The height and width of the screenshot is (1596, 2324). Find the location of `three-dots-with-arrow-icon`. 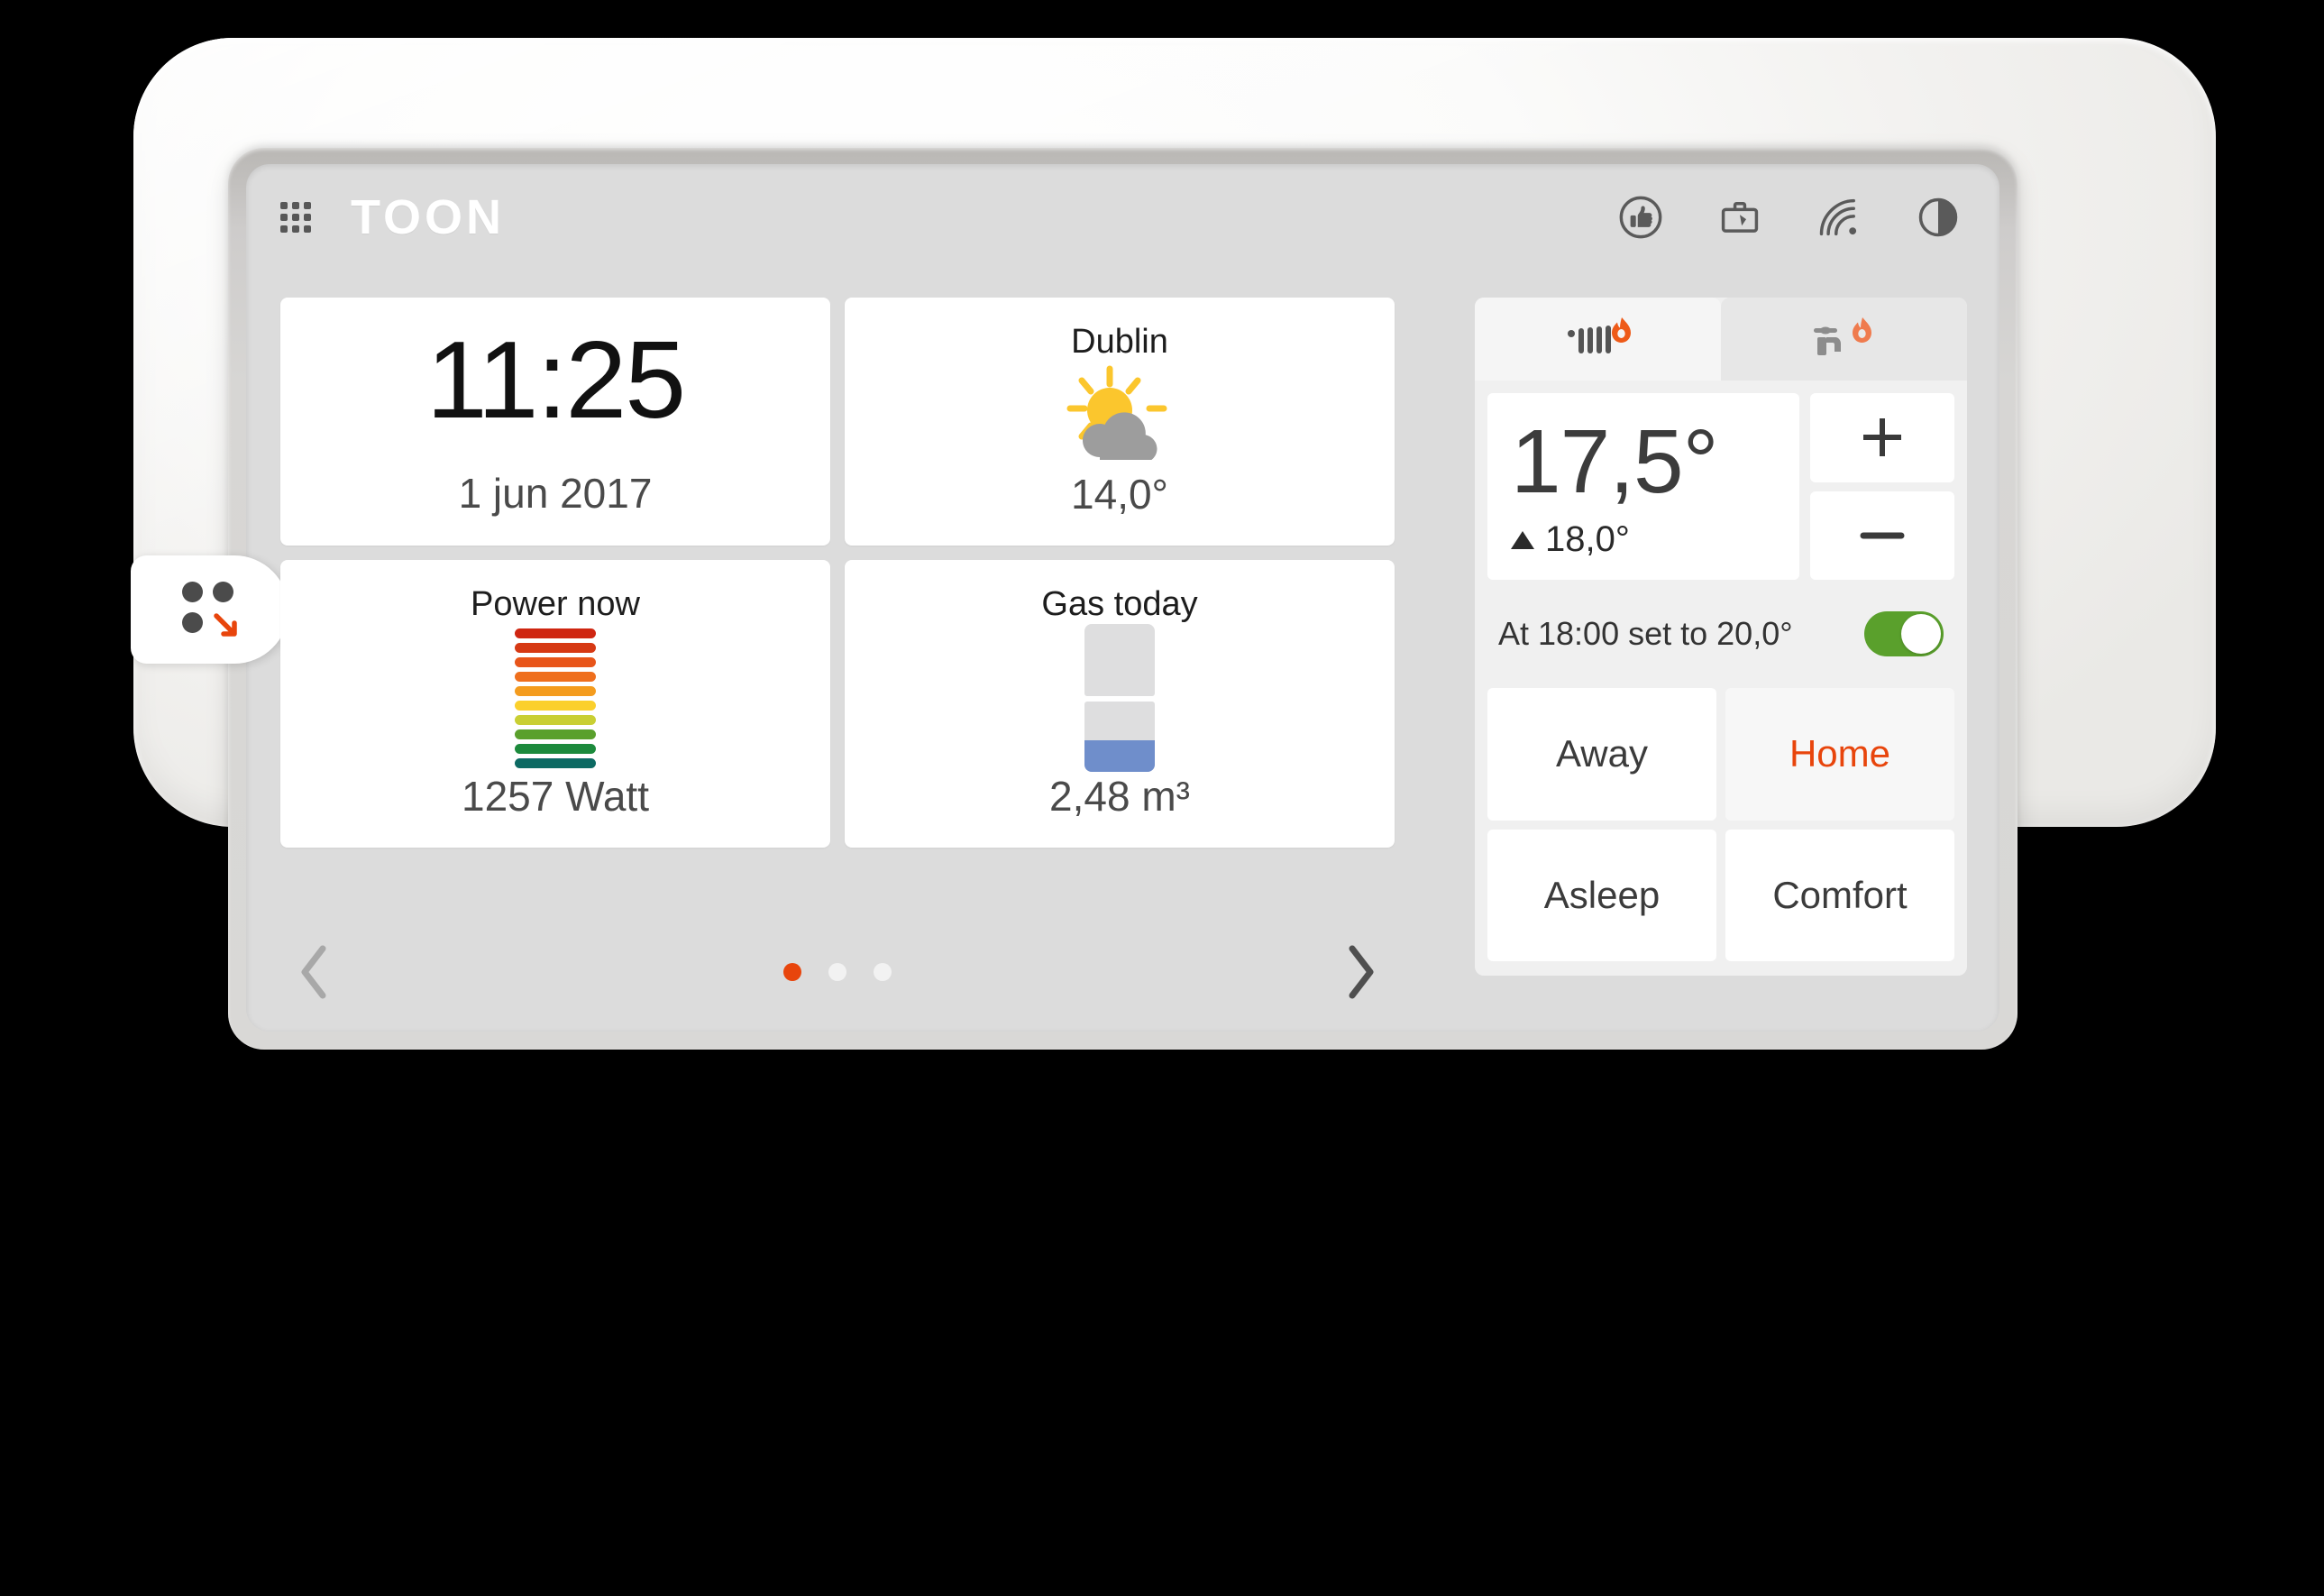

three-dots-with-arrow-icon is located at coordinates (209, 609).